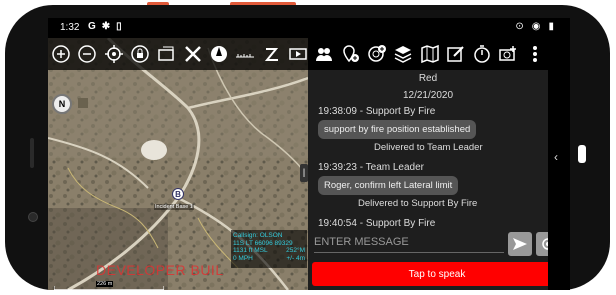 The height and width of the screenshot is (295, 616). I want to click on vibrate-icon: ◉, so click(536, 26).